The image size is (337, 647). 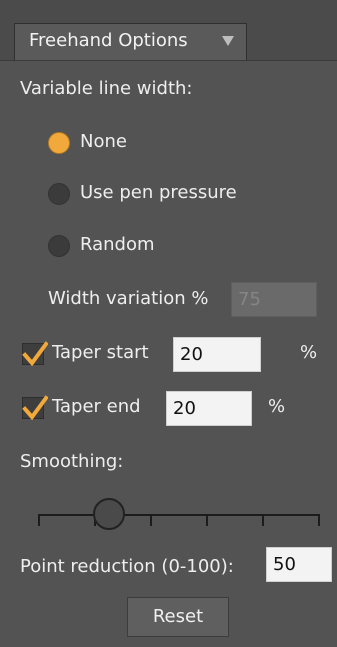 What do you see at coordinates (274, 299) in the screenshot?
I see `width-variation-input` at bounding box center [274, 299].